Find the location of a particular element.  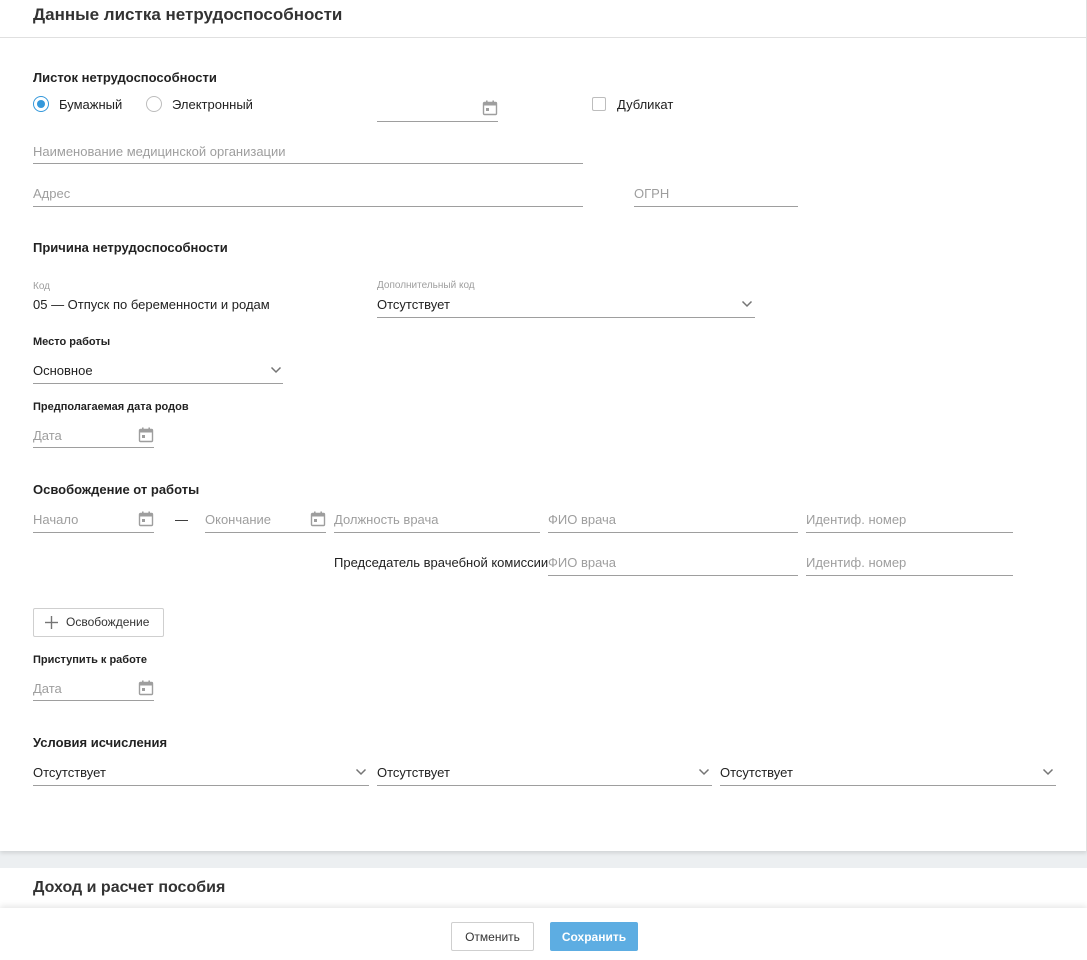

extra-code-label: Дополнительный код is located at coordinates (426, 285).